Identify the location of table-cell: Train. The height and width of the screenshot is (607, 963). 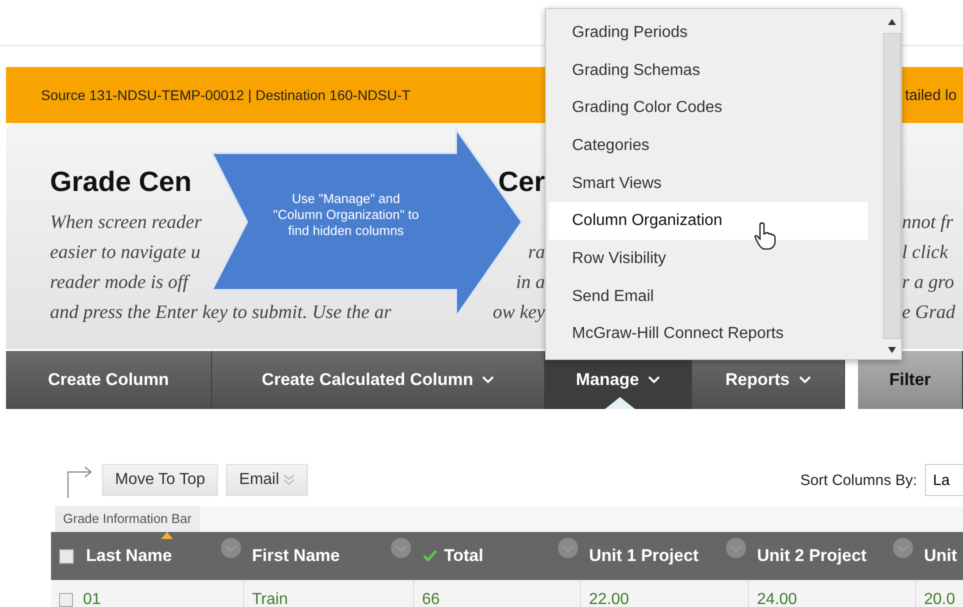
(270, 599).